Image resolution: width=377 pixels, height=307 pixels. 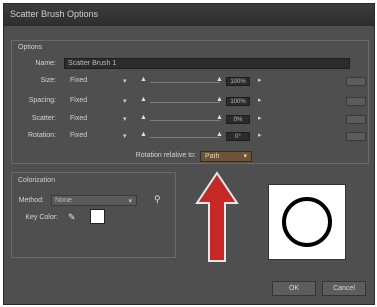 I want to click on rotation-relative-dropdown: Path ▾, so click(x=226, y=156).